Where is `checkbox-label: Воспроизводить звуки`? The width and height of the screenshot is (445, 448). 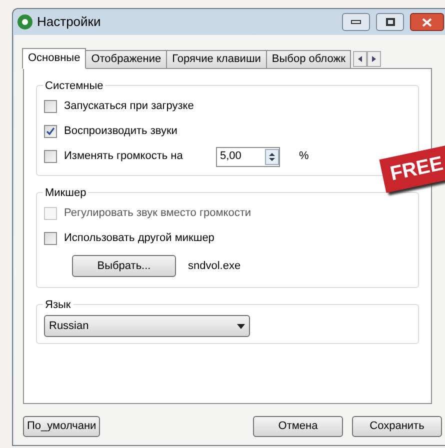 checkbox-label: Воспроизводить звуки is located at coordinates (121, 132).